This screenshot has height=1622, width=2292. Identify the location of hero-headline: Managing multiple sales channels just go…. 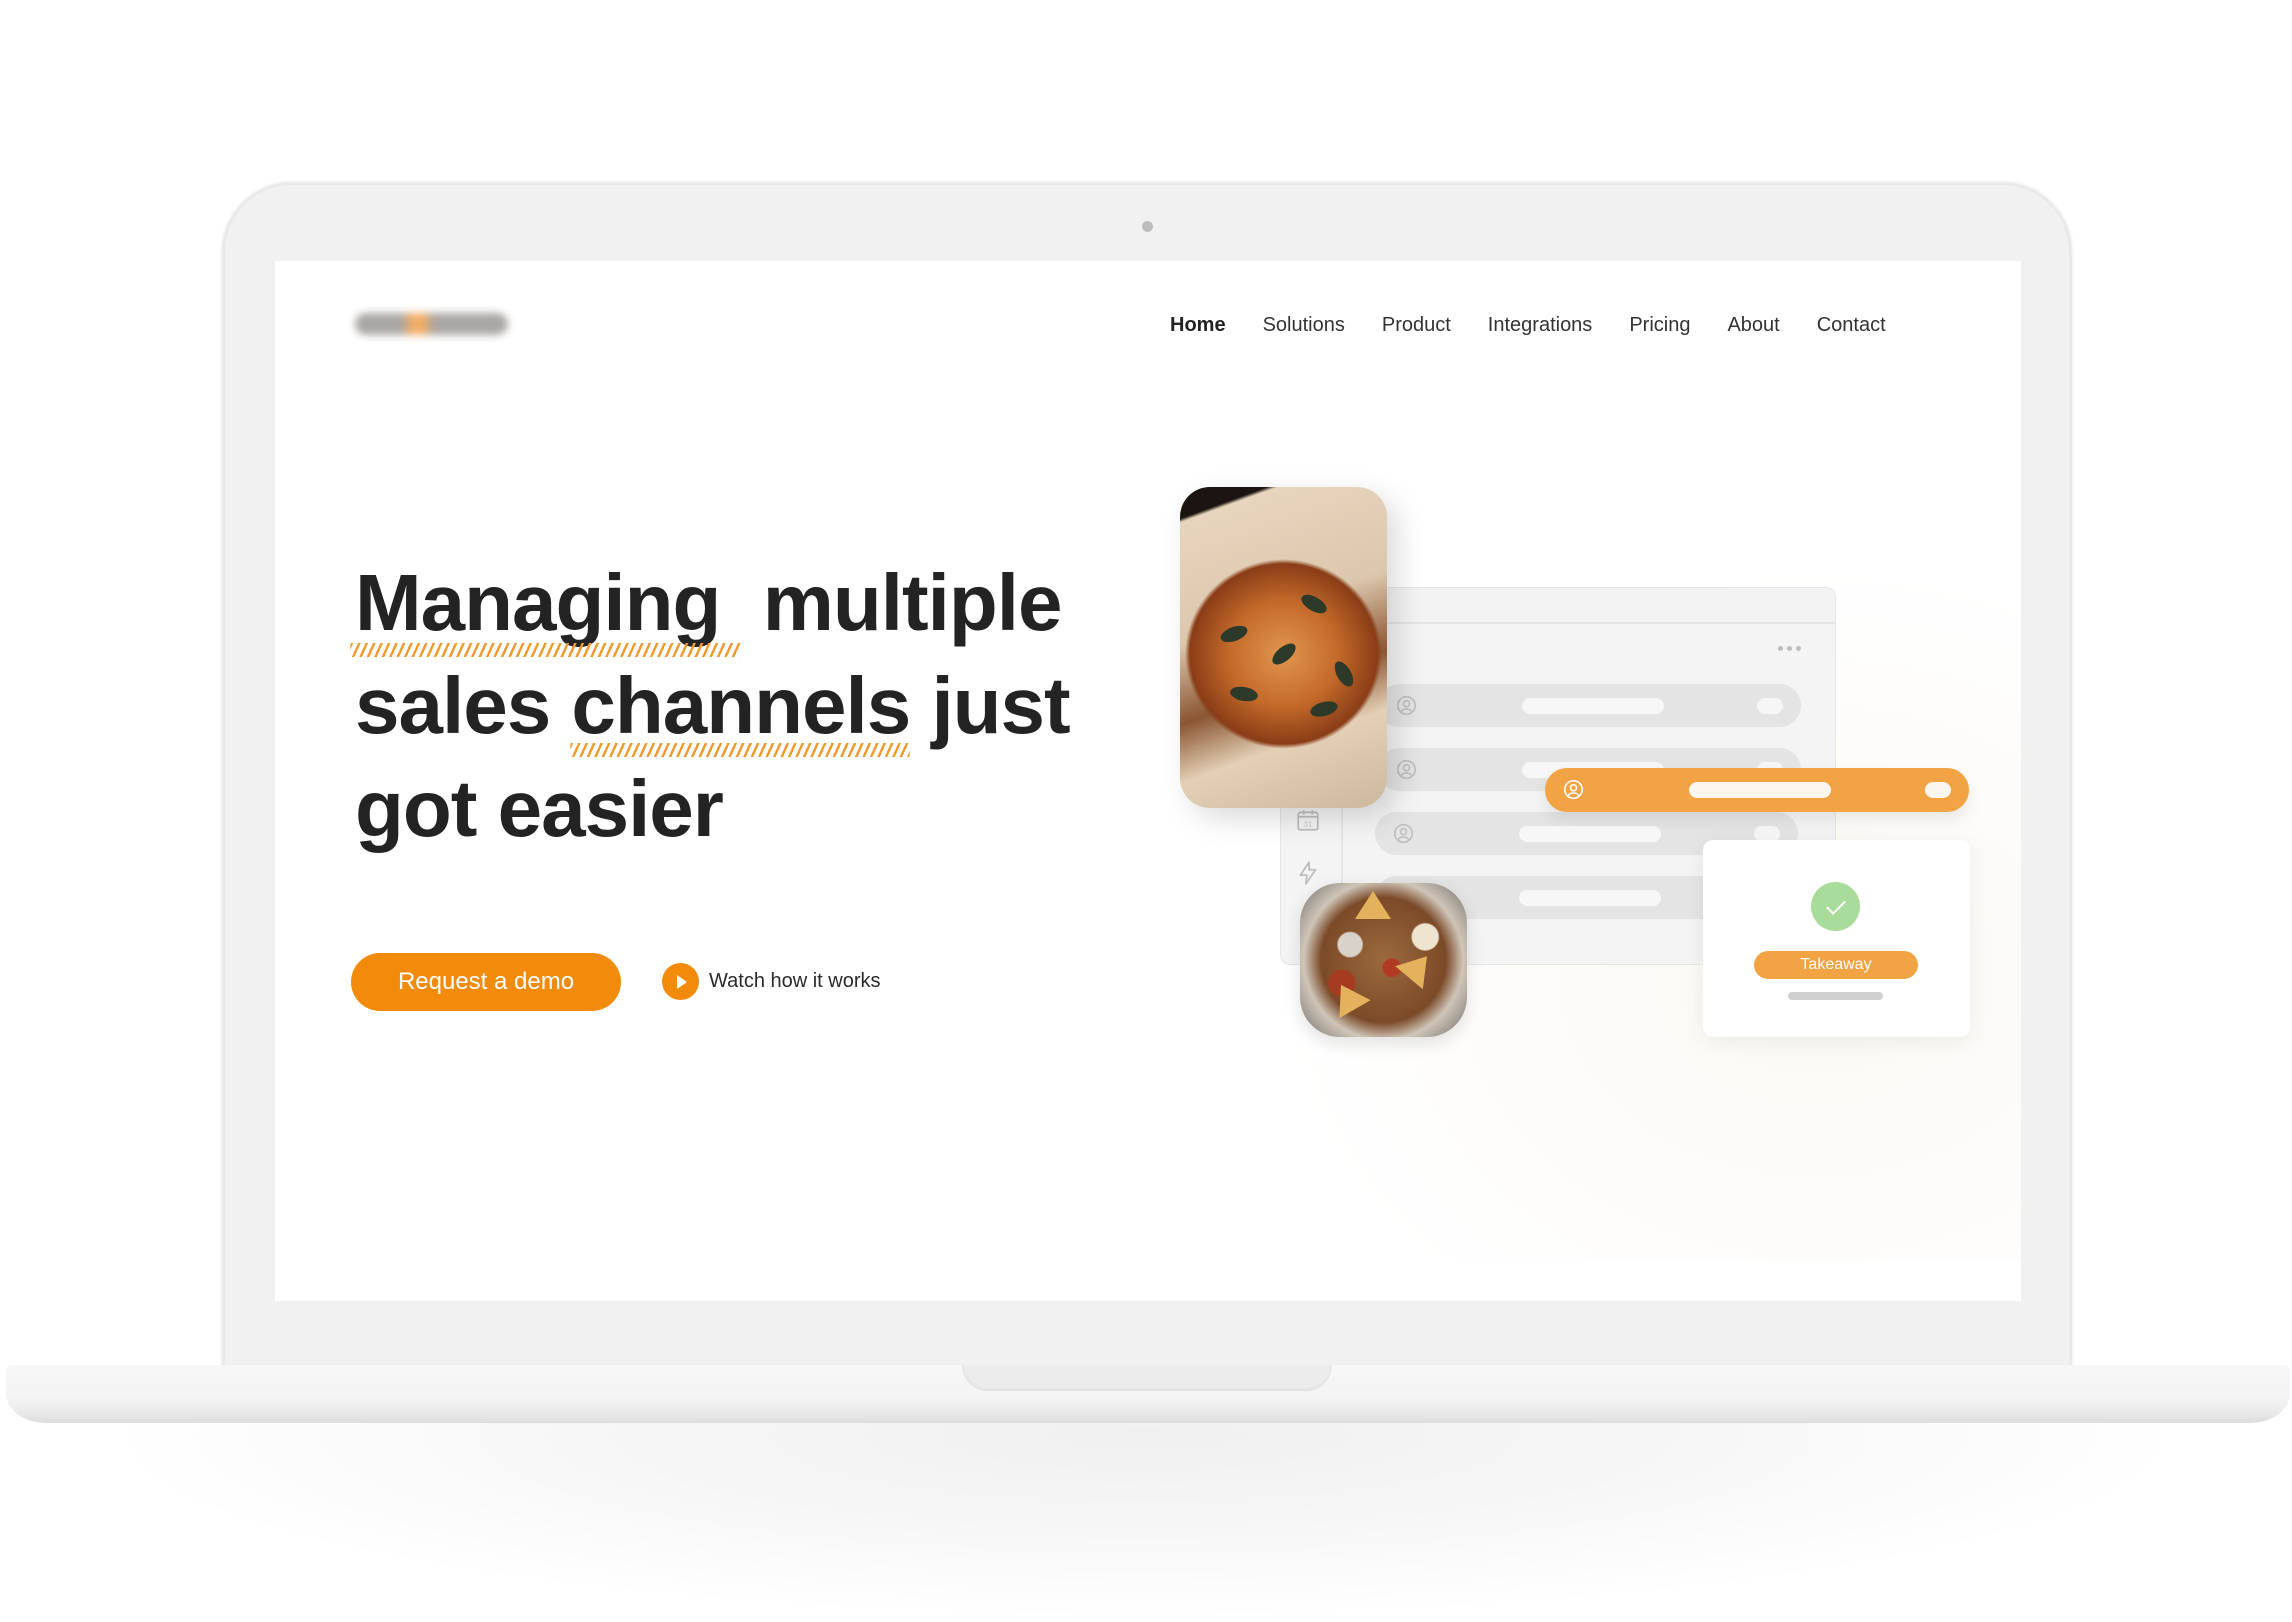
(732, 705).